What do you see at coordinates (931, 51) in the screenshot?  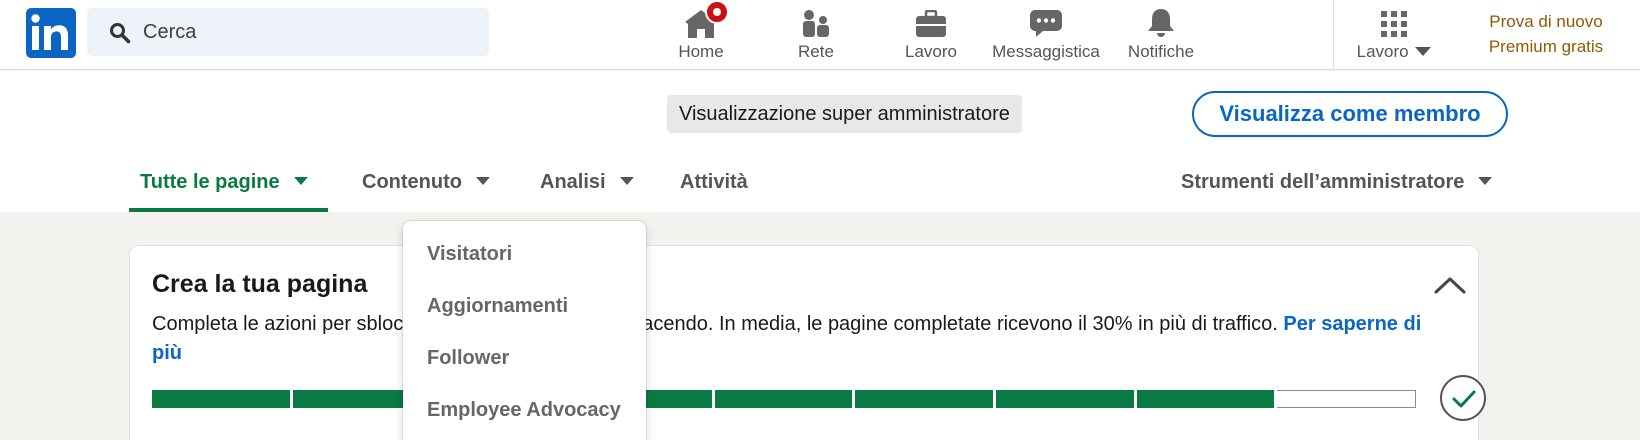 I see `nav-label: Lavoro` at bounding box center [931, 51].